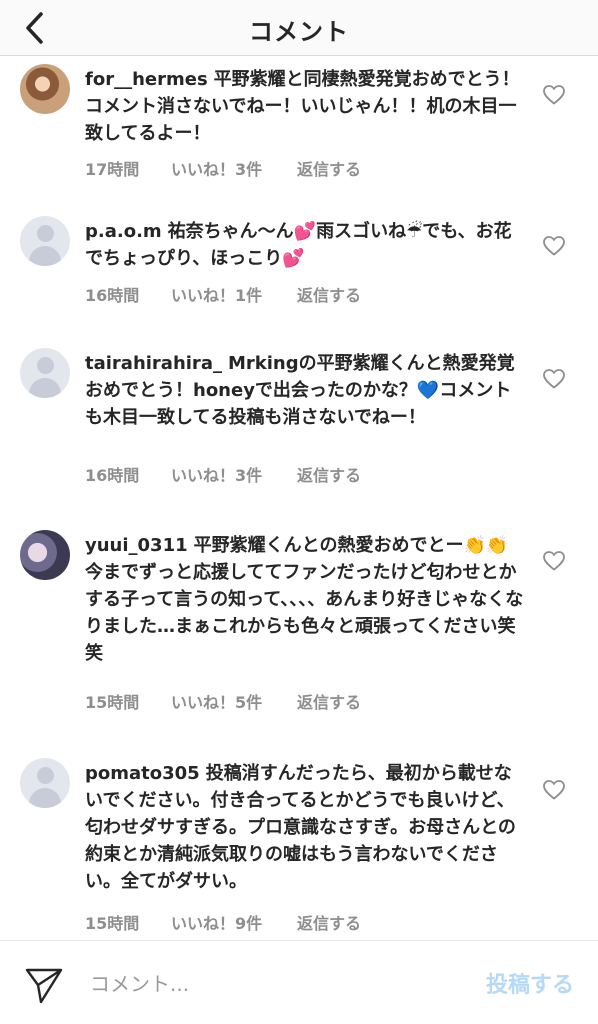  What do you see at coordinates (234, 701) in the screenshot?
I see `comment-likes: いいね！5件` at bounding box center [234, 701].